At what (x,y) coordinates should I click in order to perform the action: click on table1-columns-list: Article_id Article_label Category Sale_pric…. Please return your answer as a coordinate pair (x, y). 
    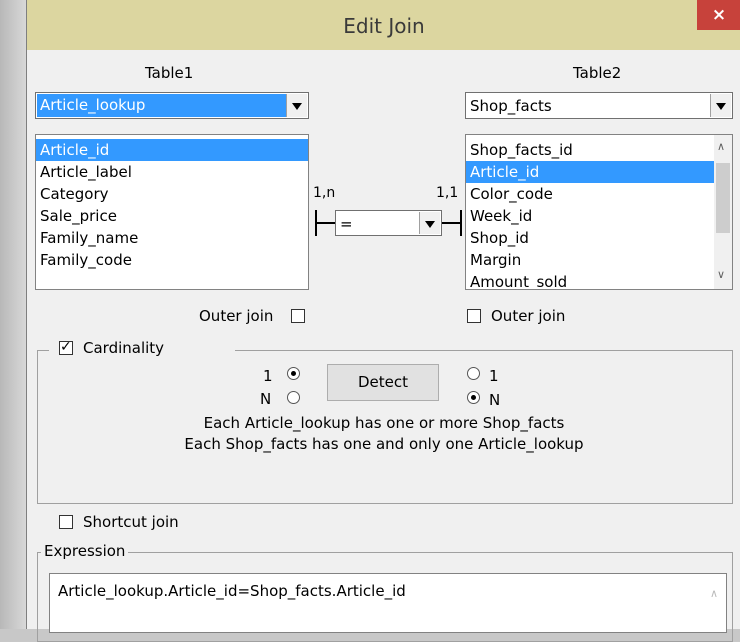
    Looking at the image, I should click on (172, 212).